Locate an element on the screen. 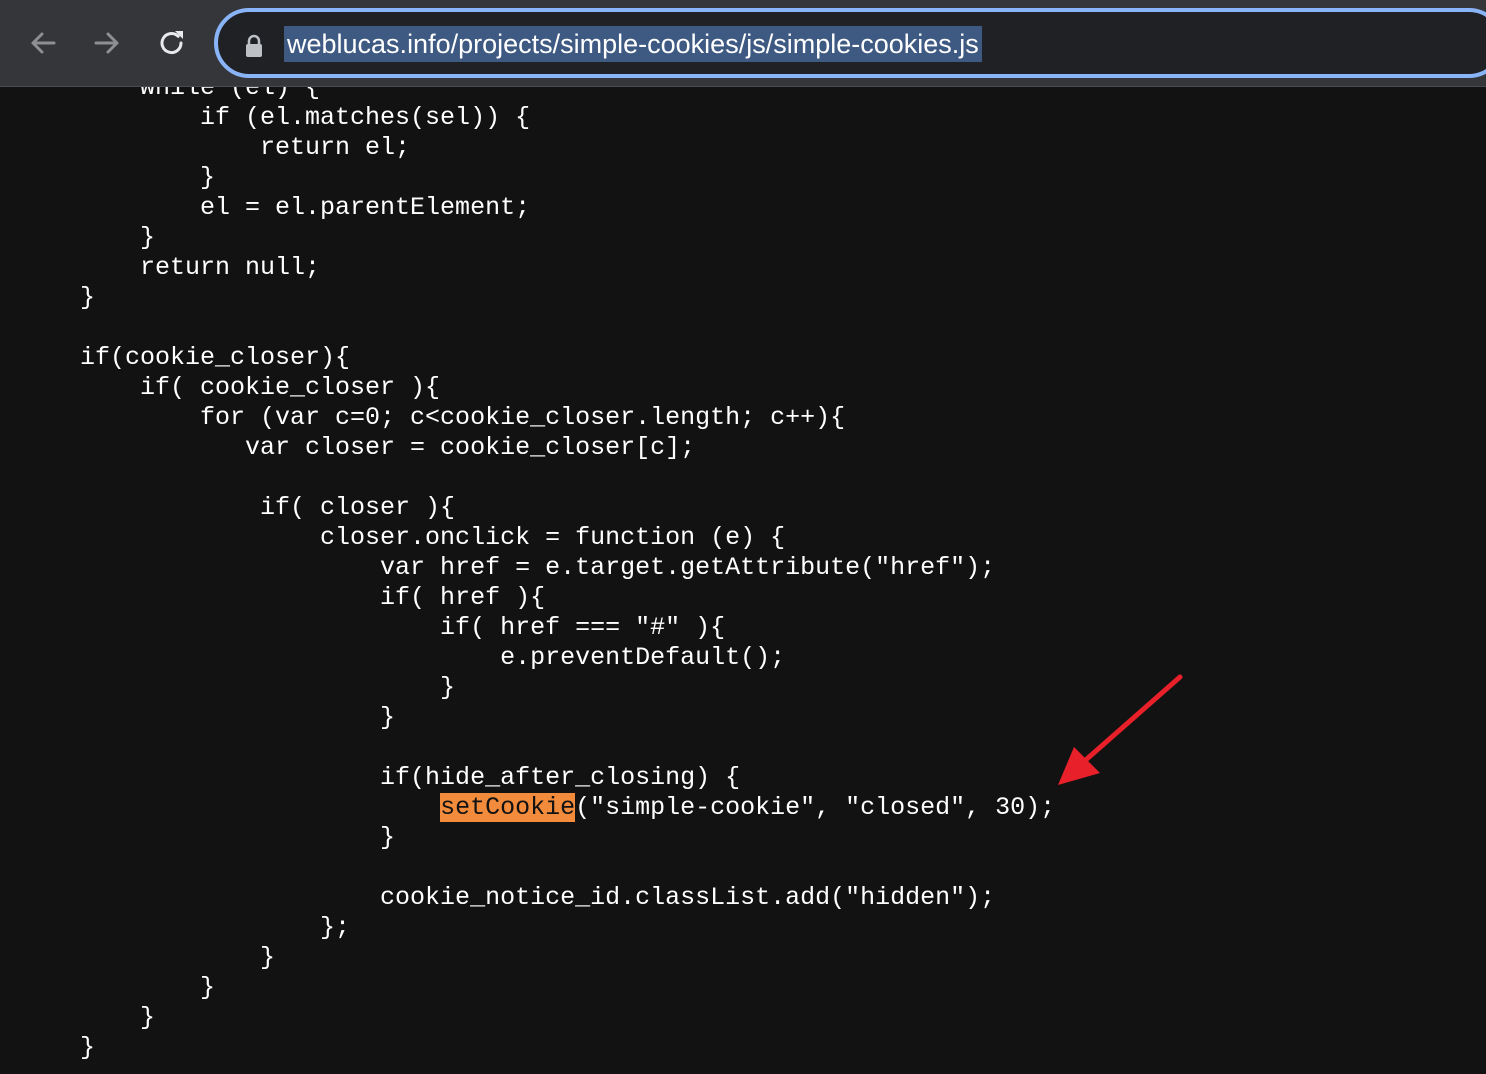 Image resolution: width=1486 pixels, height=1074 pixels. code-line: }; is located at coordinates (215, 927).